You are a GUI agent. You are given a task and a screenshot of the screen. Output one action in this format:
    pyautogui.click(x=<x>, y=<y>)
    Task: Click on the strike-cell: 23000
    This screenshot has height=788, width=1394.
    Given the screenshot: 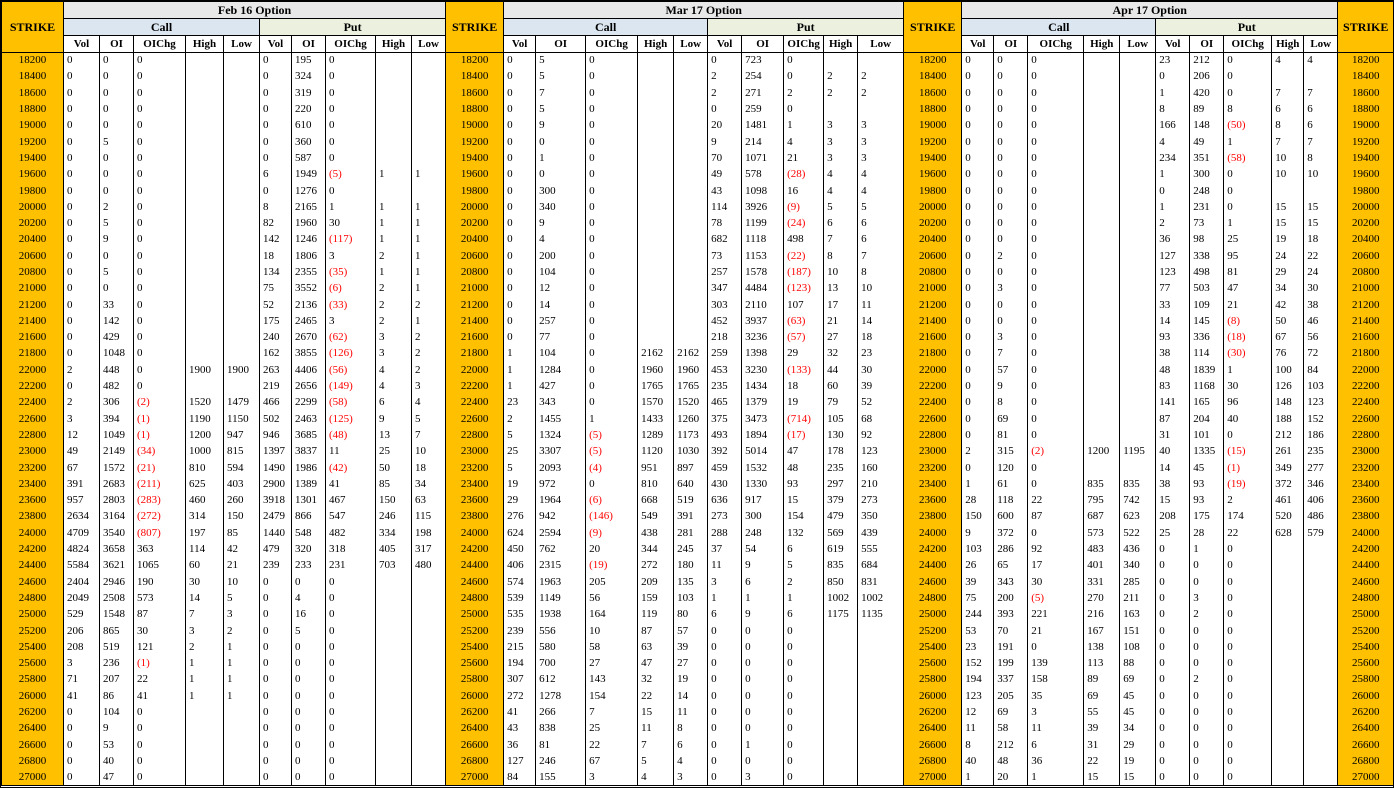 What is the action you would take?
    pyautogui.click(x=32, y=451)
    